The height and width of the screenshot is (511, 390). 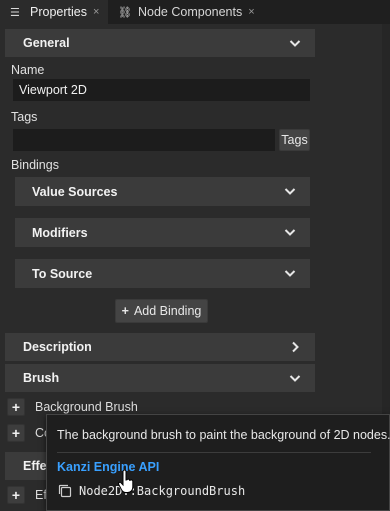 I want to click on copy-icon, so click(x=65, y=491).